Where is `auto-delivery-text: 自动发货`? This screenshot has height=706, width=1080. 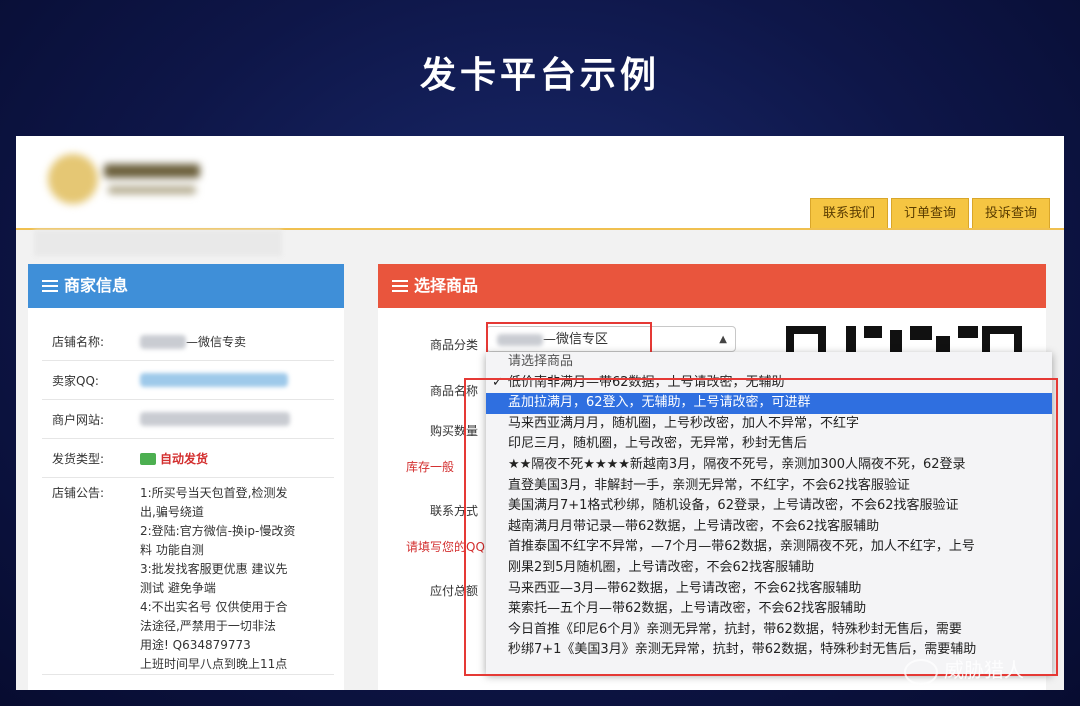
auto-delivery-text: 自动发货 is located at coordinates (184, 458).